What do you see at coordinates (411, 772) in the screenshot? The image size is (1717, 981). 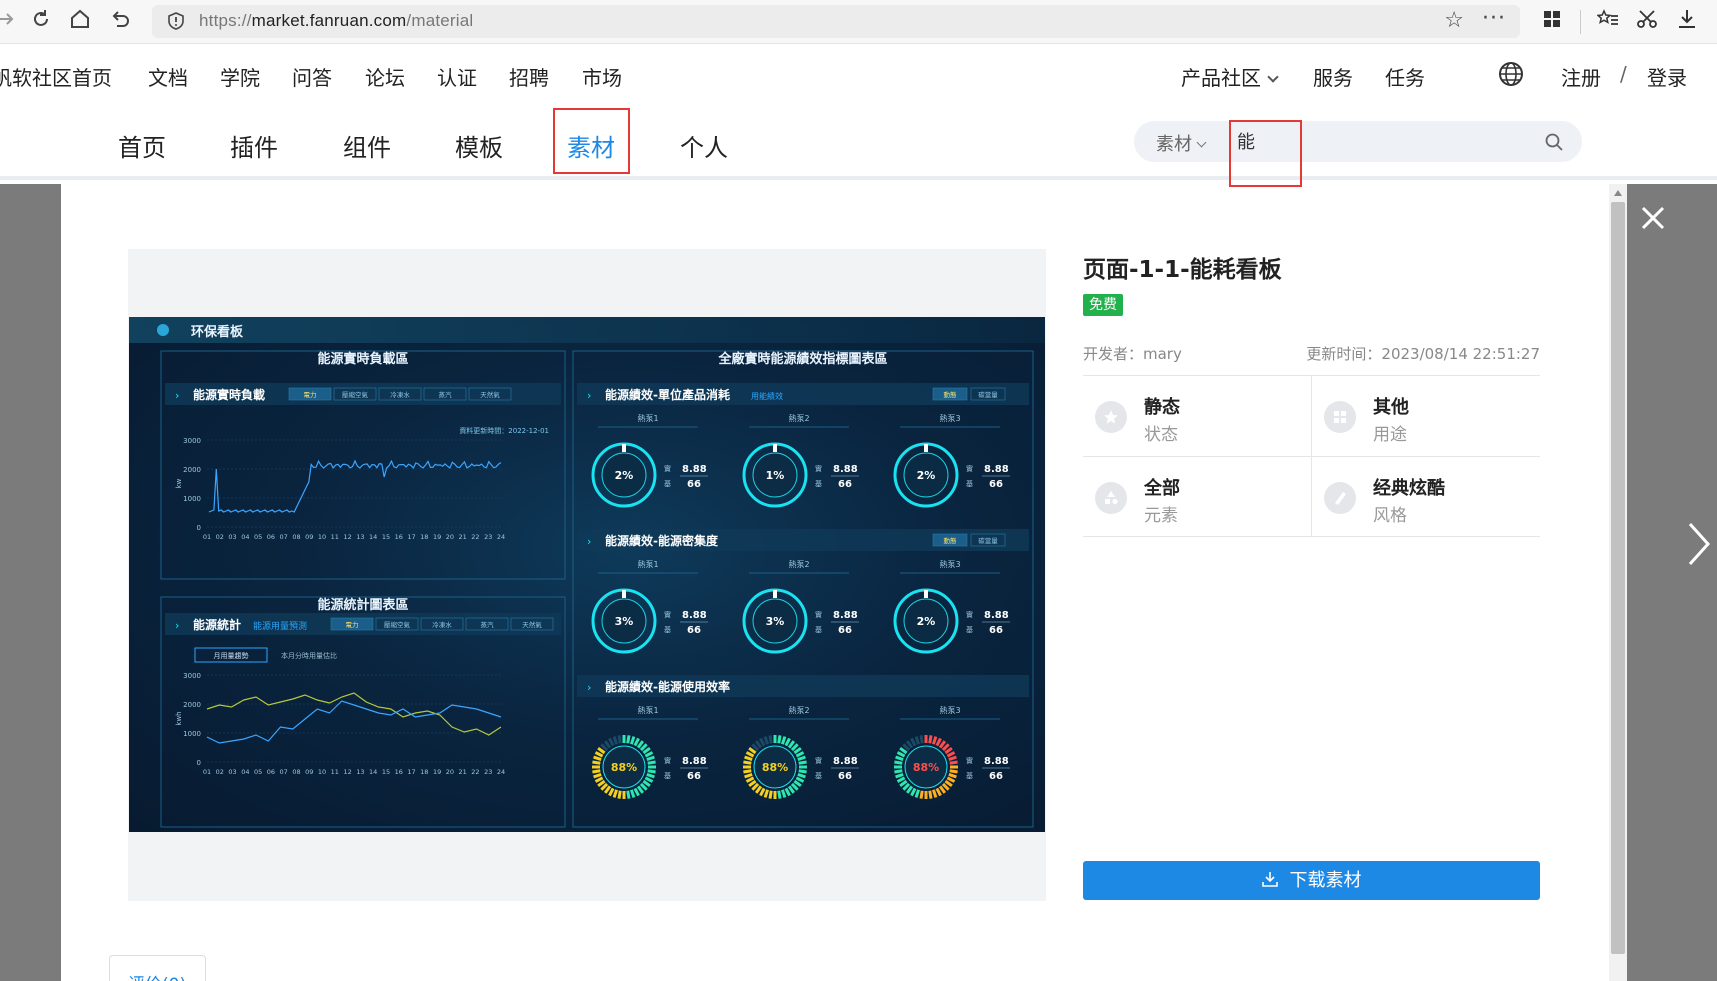 I see `x-tick-label: 17` at bounding box center [411, 772].